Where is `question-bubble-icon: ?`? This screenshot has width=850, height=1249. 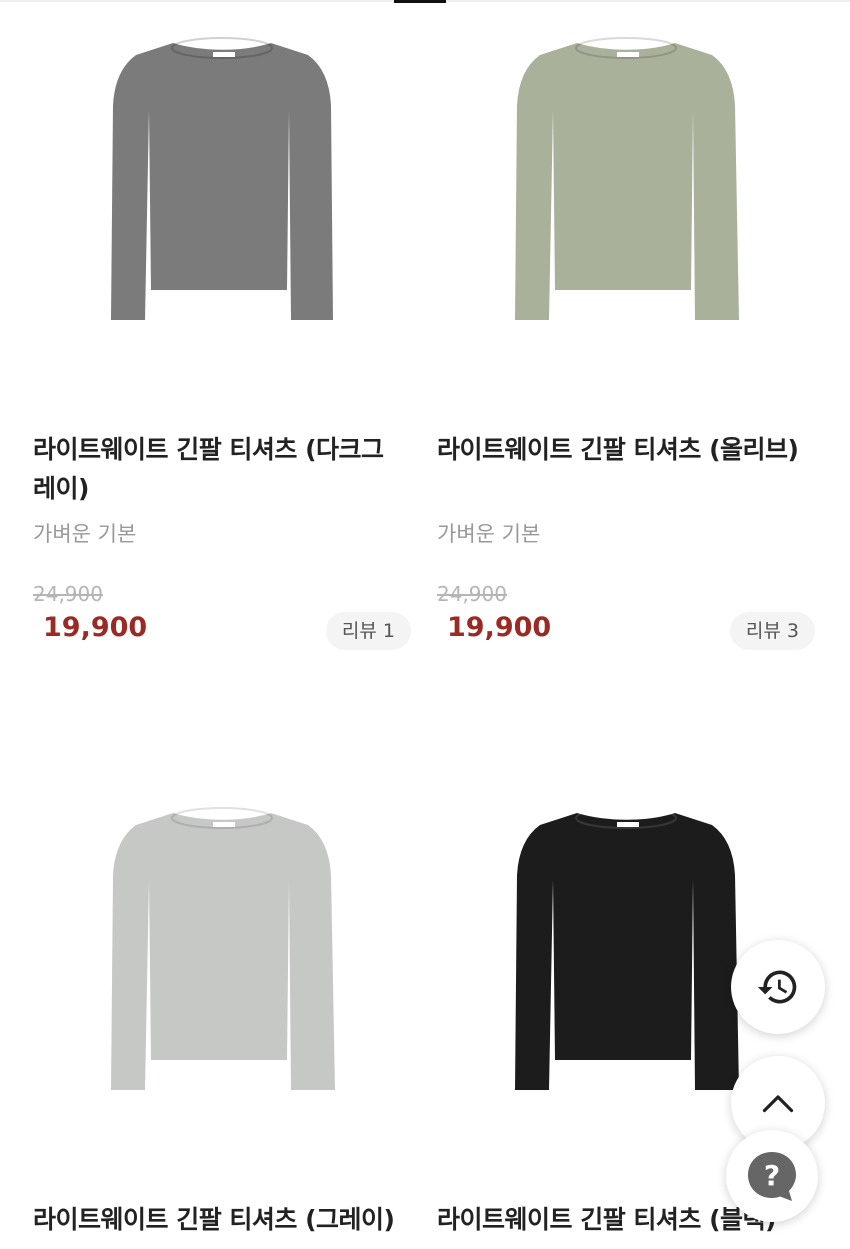 question-bubble-icon: ? is located at coordinates (772, 1176).